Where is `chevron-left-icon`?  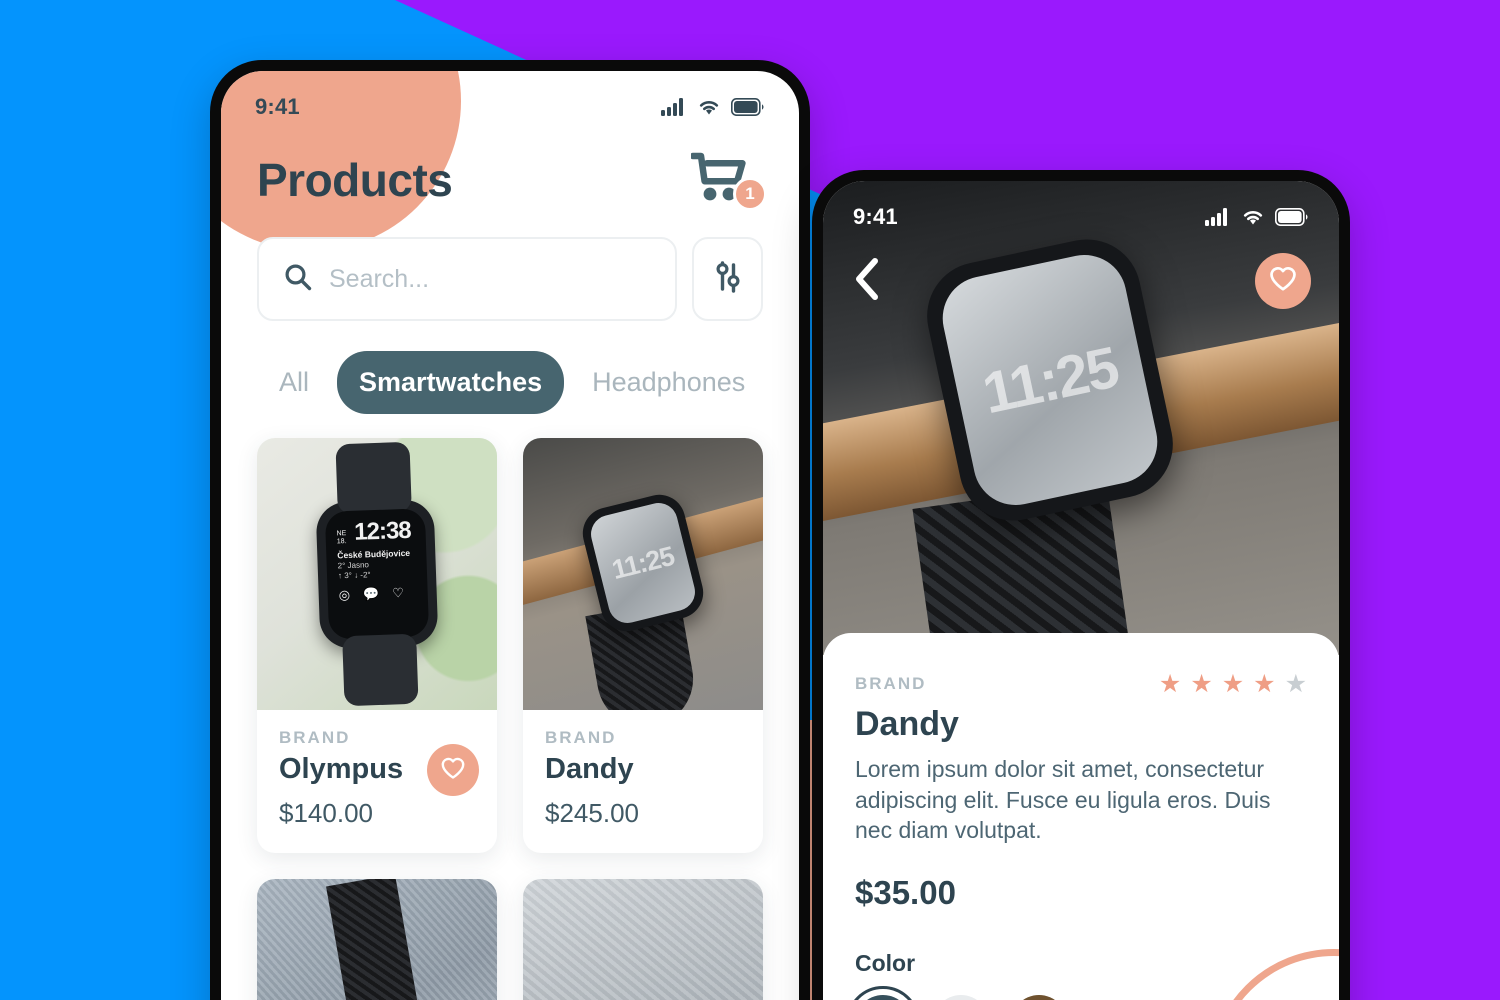 chevron-left-icon is located at coordinates (868, 281).